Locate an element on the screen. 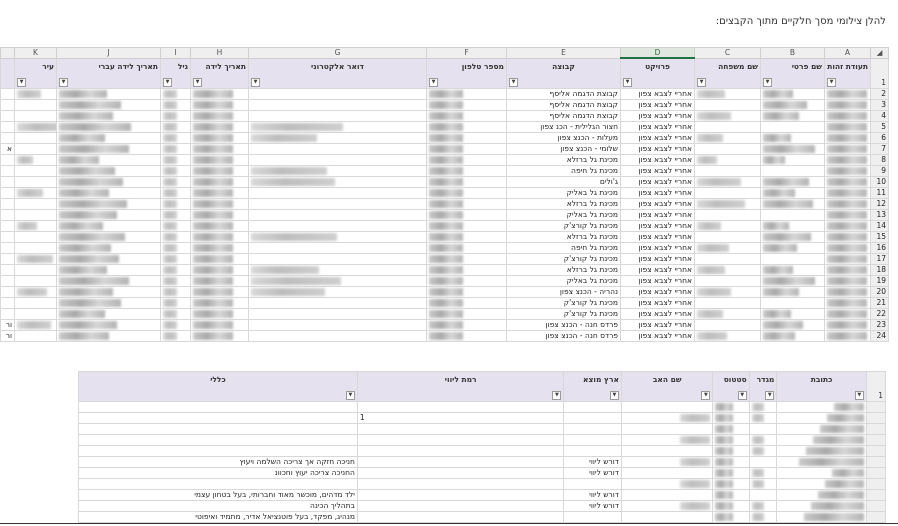  header-origin-country: ארץ מוצא ▼ is located at coordinates (592, 386).